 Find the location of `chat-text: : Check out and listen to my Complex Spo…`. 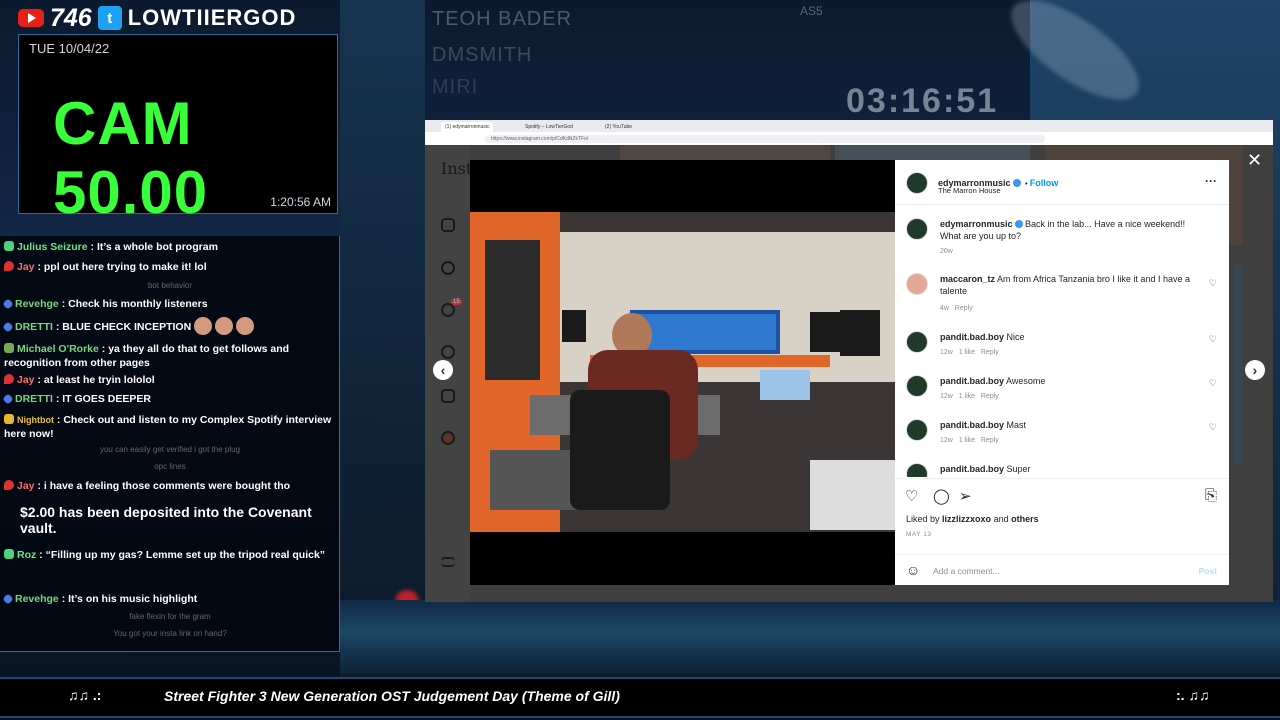

chat-text: : Check out and listen to my Complex Spo… is located at coordinates (168, 427).